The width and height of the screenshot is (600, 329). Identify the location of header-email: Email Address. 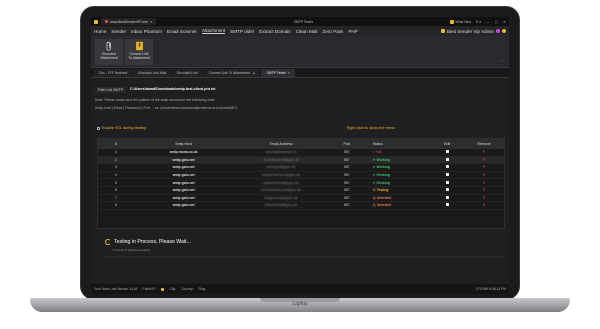
(281, 144).